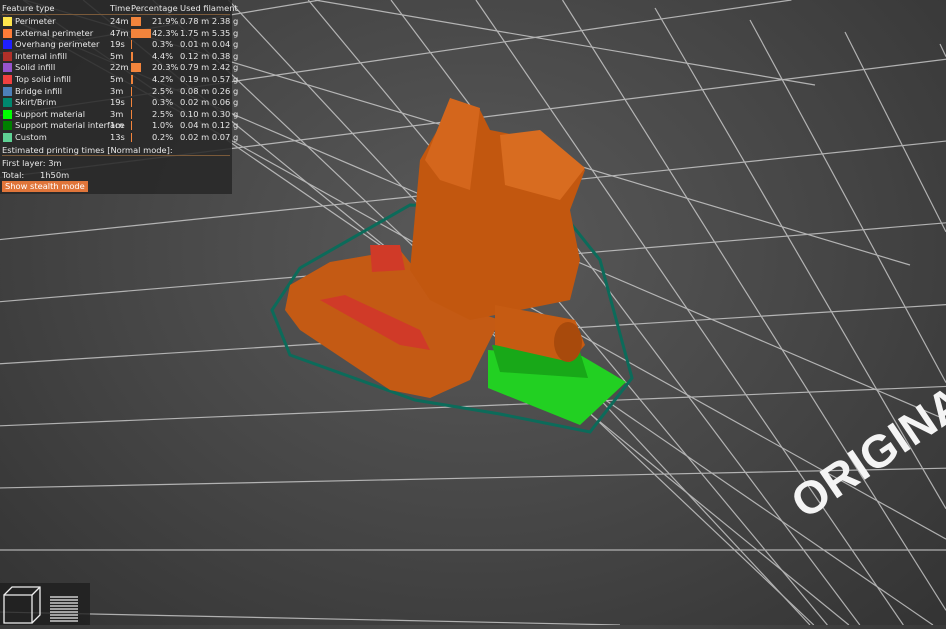 The height and width of the screenshot is (629, 946). I want to click on legend-row: Custom 13s 0.2% 0.02 m 0.07 g, so click(119, 137).